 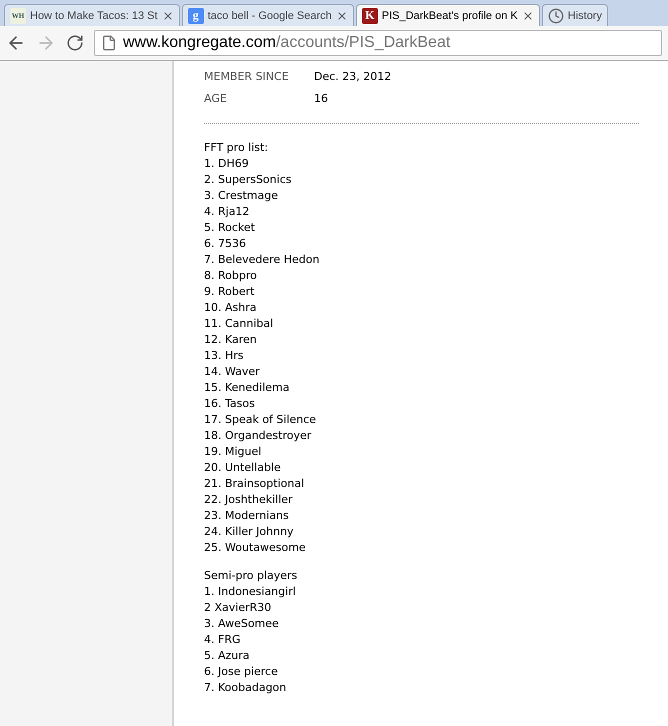 I want to click on list-item: 20. Untellable, so click(x=242, y=468).